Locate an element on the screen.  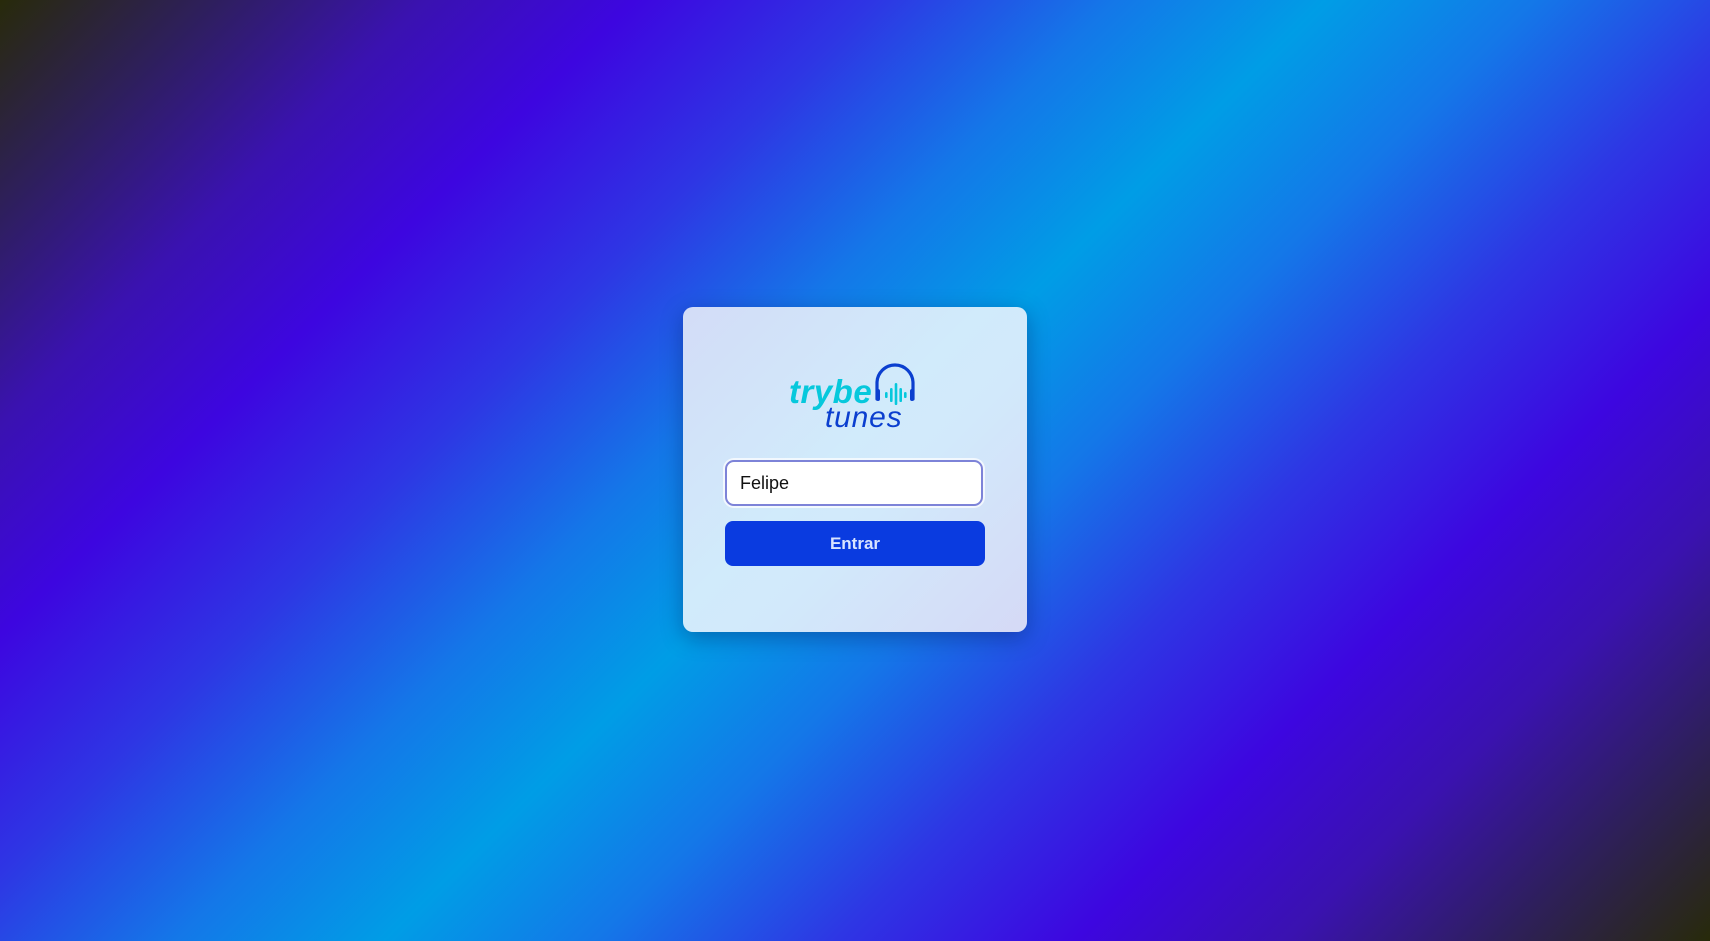
headphones-icon is located at coordinates (895, 384).